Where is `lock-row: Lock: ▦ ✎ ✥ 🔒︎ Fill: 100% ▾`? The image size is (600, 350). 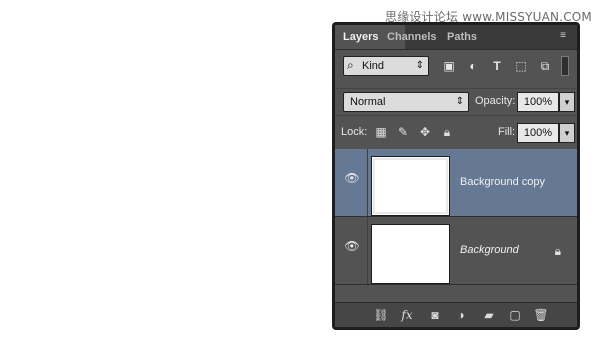 lock-row: Lock: ▦ ✎ ✥ 🔒︎ Fill: 100% ▾ is located at coordinates (456, 133).